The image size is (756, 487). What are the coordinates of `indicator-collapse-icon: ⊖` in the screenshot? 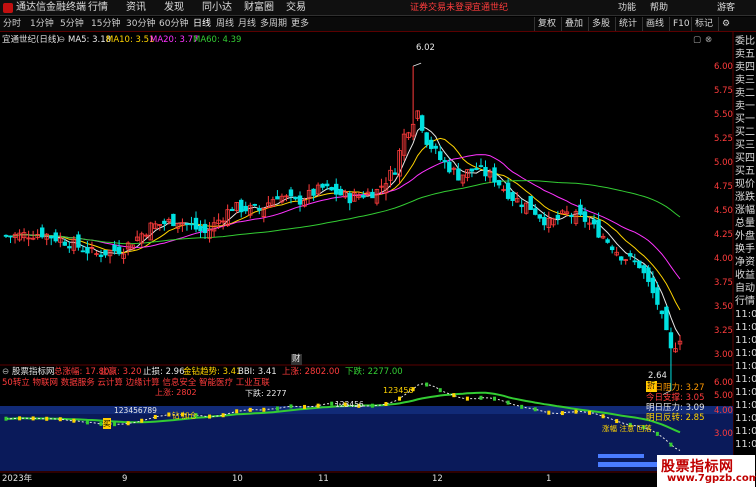 It's located at (5, 372).